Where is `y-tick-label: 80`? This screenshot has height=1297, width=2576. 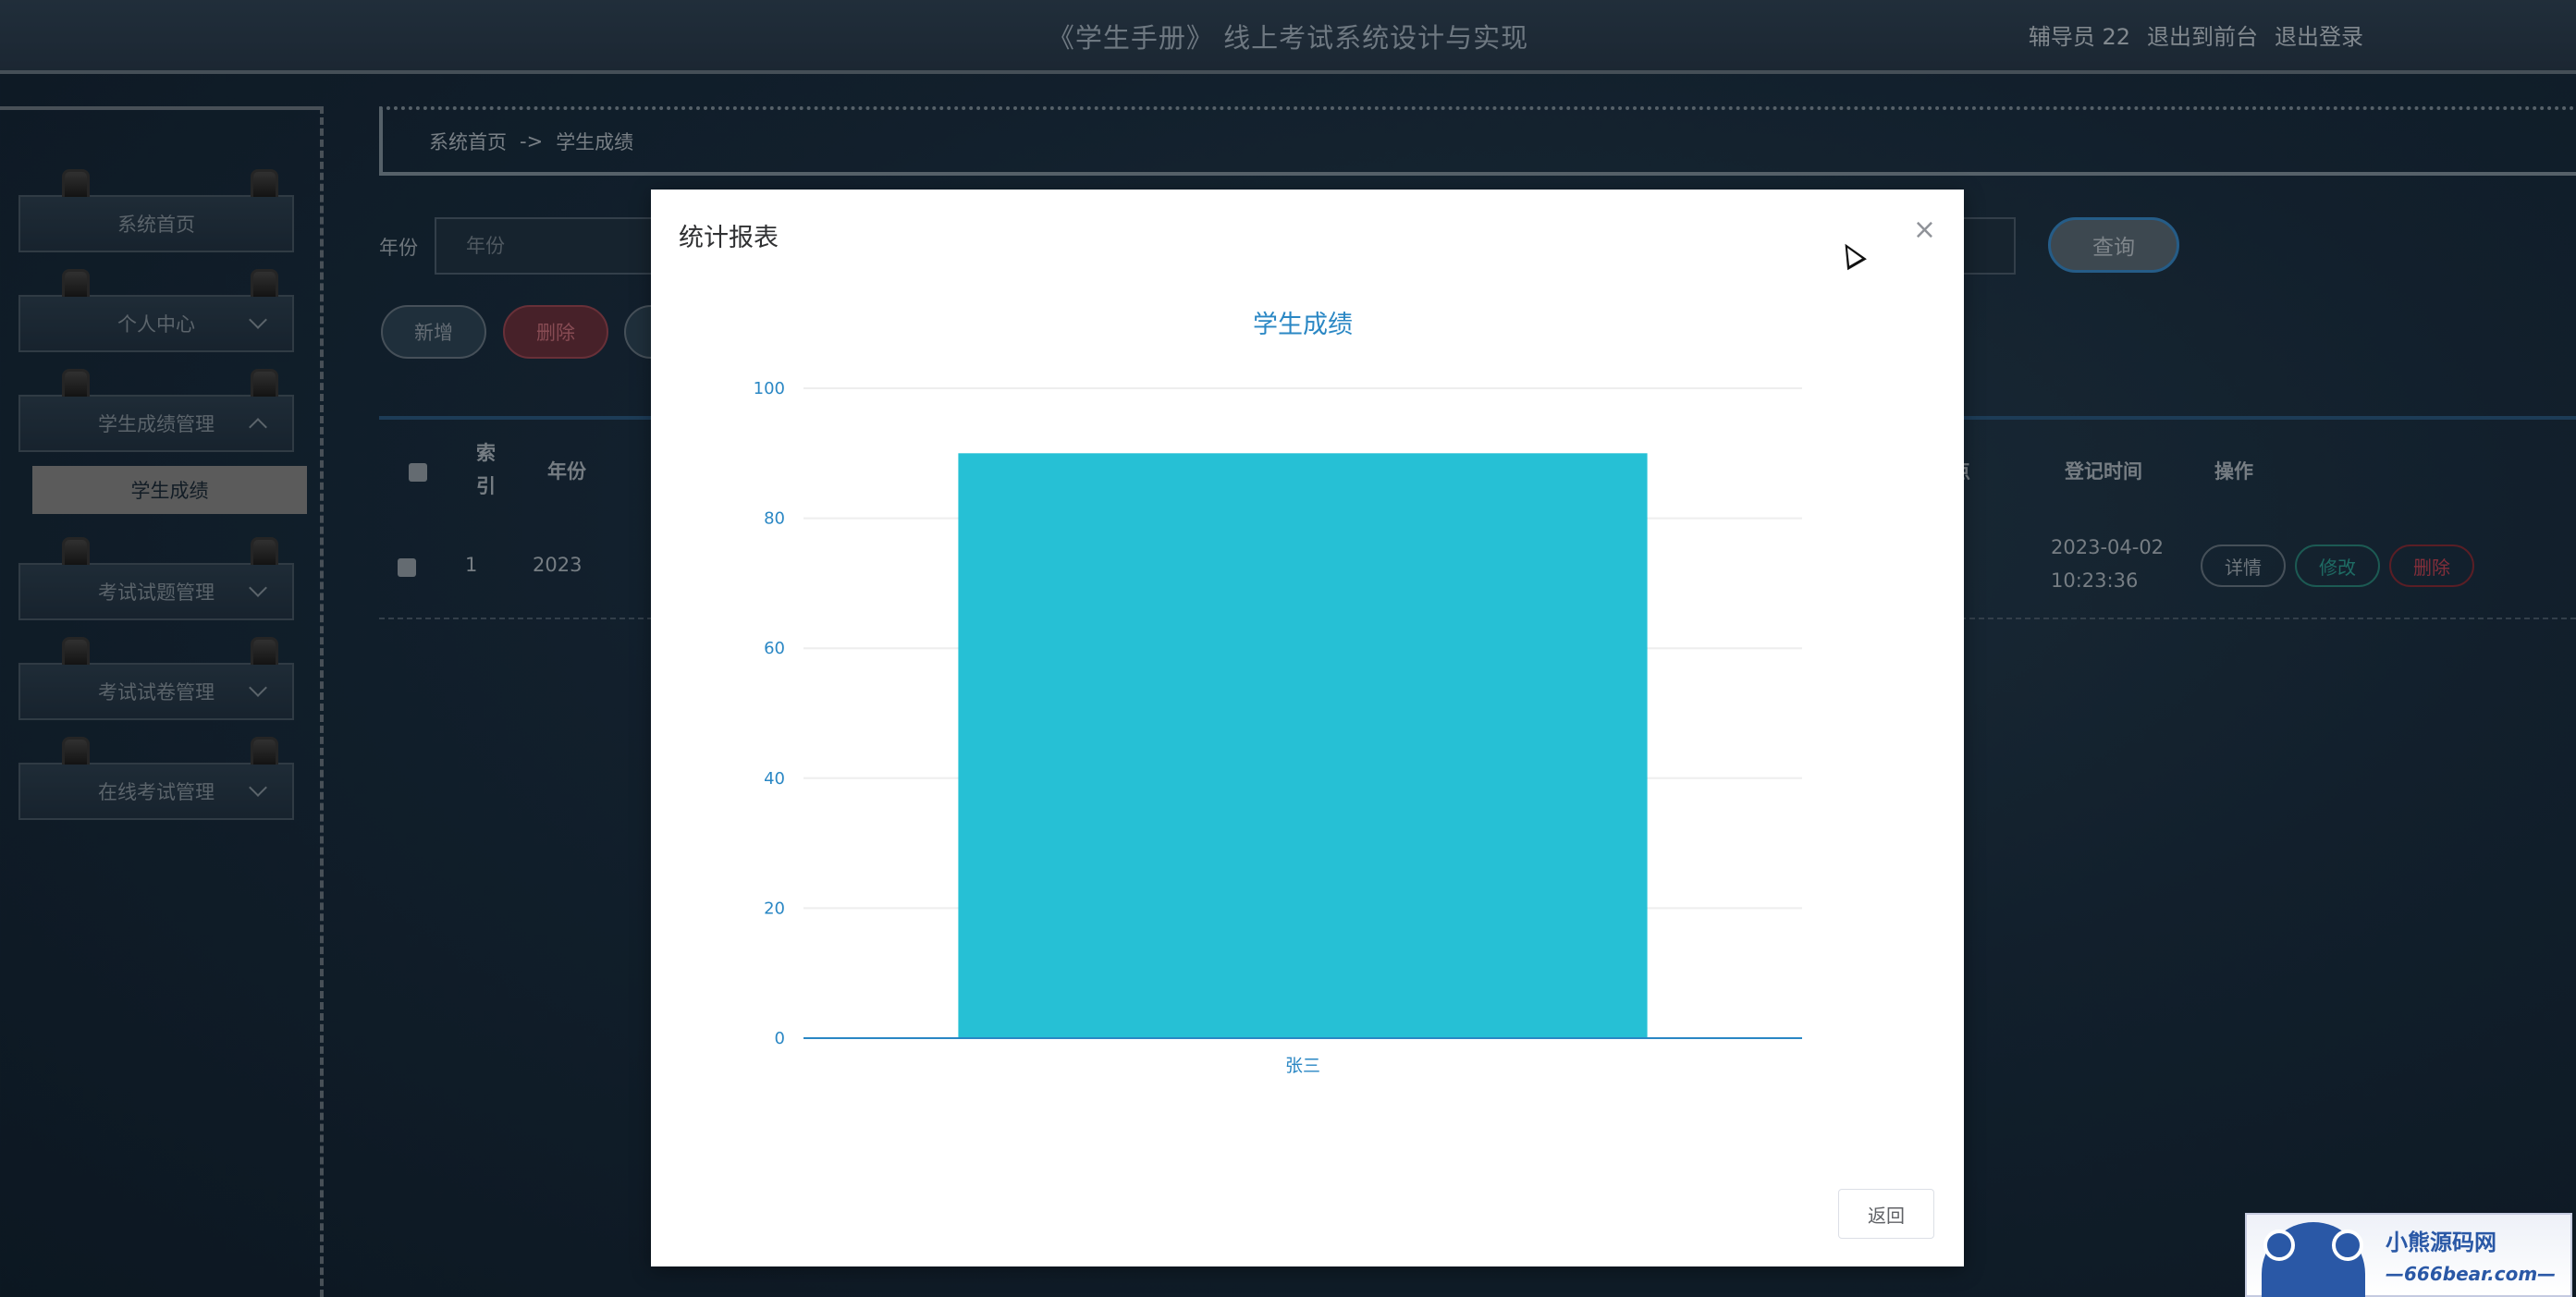 y-tick-label: 80 is located at coordinates (774, 519).